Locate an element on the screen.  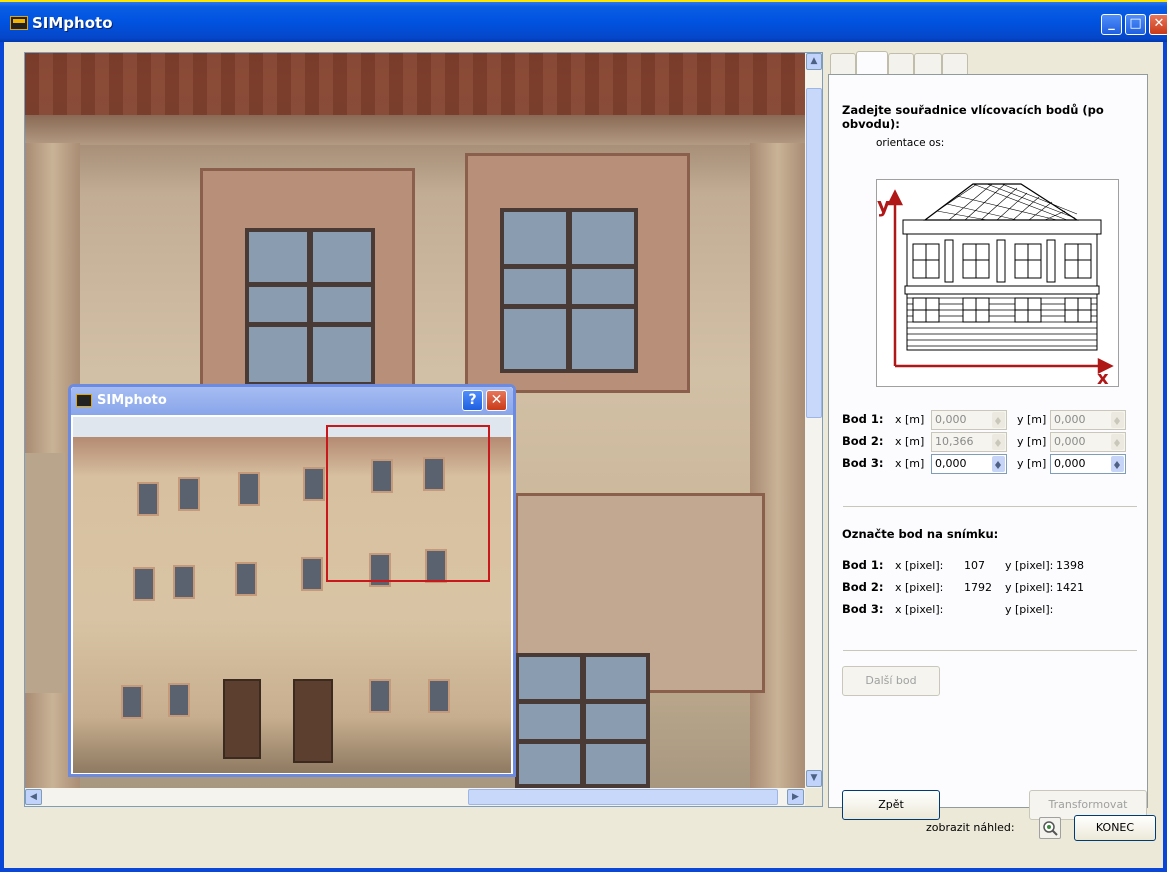
minimize-button: _ is located at coordinates (1111, 24).